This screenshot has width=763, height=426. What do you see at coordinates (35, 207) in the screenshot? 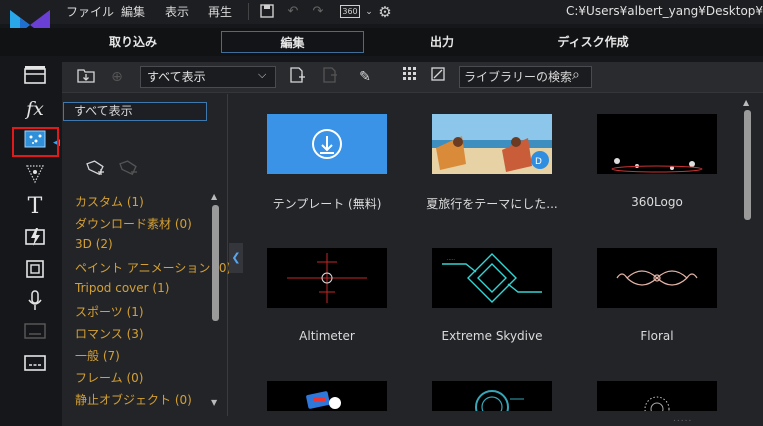
I see `title-icon: T` at bounding box center [35, 207].